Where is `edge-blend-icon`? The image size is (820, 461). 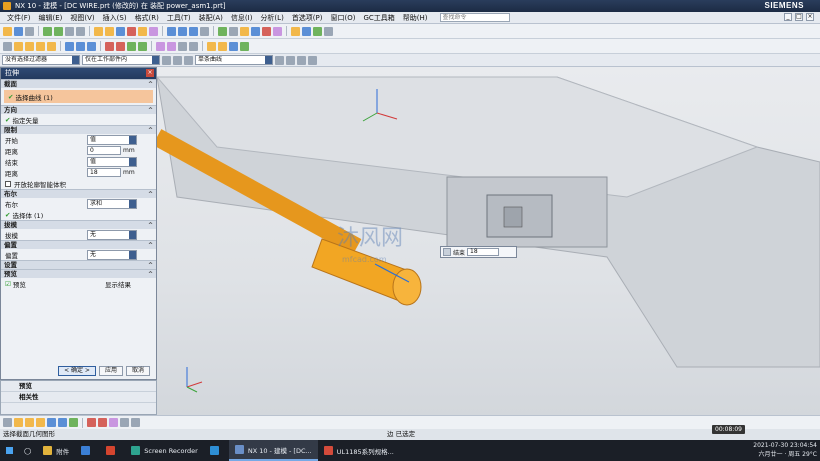
edge-blend-icon is located at coordinates (120, 46).